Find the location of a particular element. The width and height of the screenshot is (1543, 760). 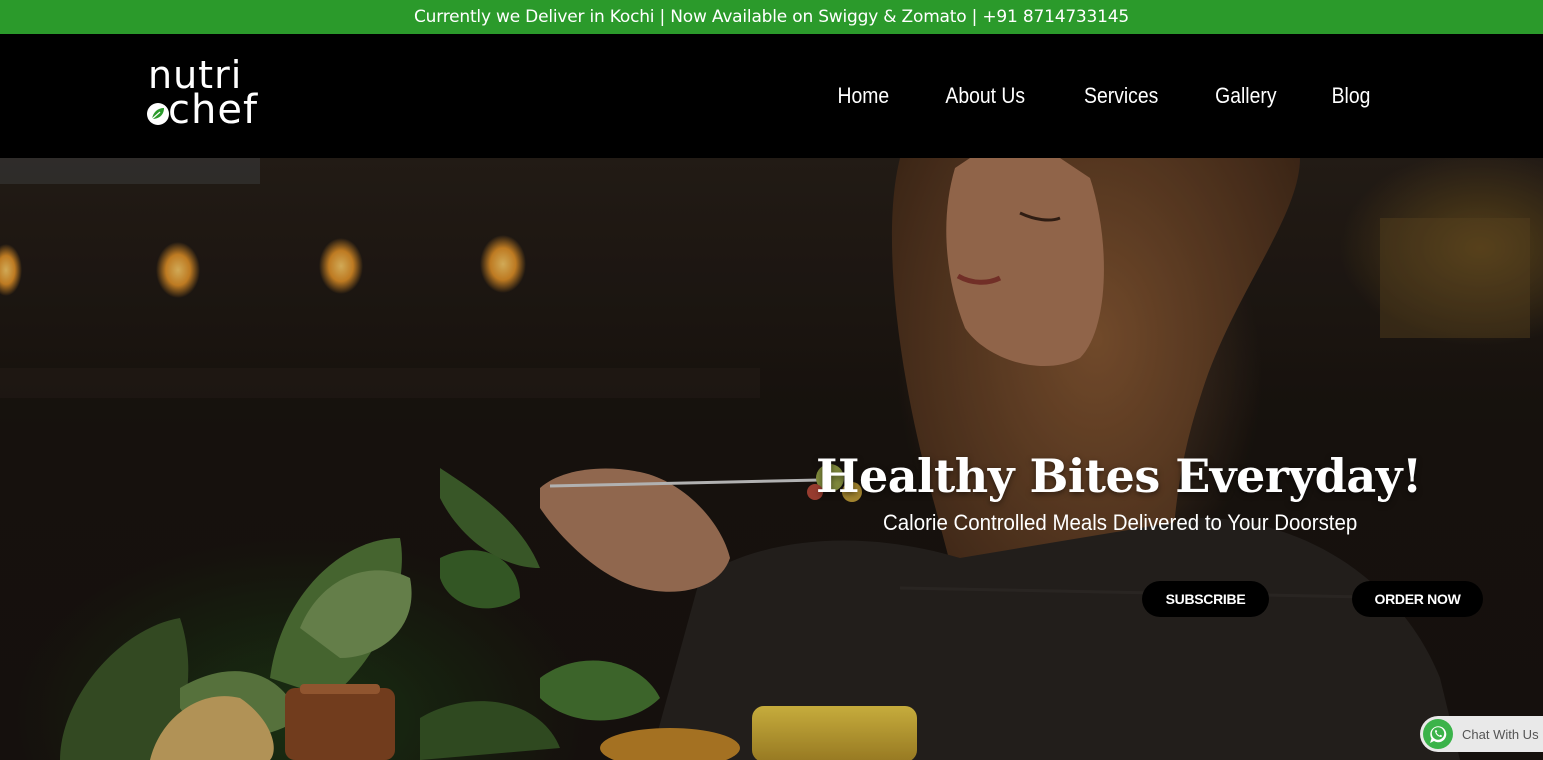

logo-text-line2: chef is located at coordinates (213, 110).